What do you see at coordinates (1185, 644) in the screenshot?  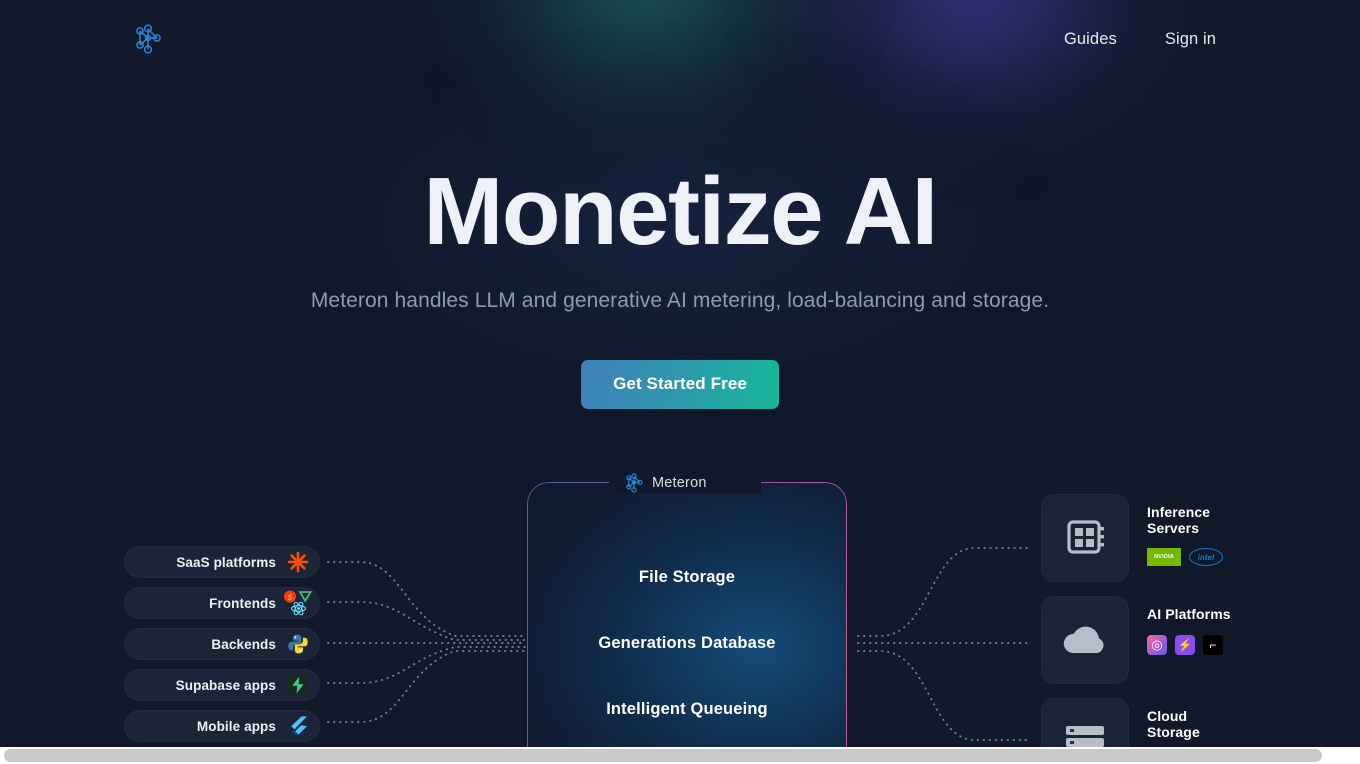 I see `replicate-bolt-logo: ⚡` at bounding box center [1185, 644].